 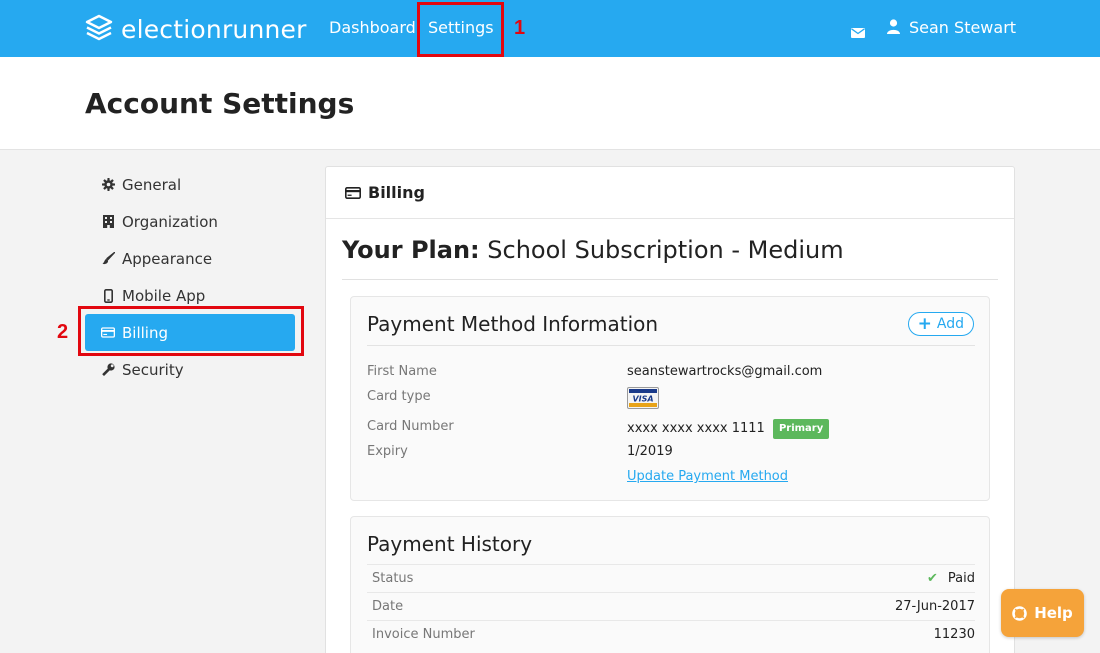 I want to click on expiry-value: 1/2019, so click(x=650, y=451).